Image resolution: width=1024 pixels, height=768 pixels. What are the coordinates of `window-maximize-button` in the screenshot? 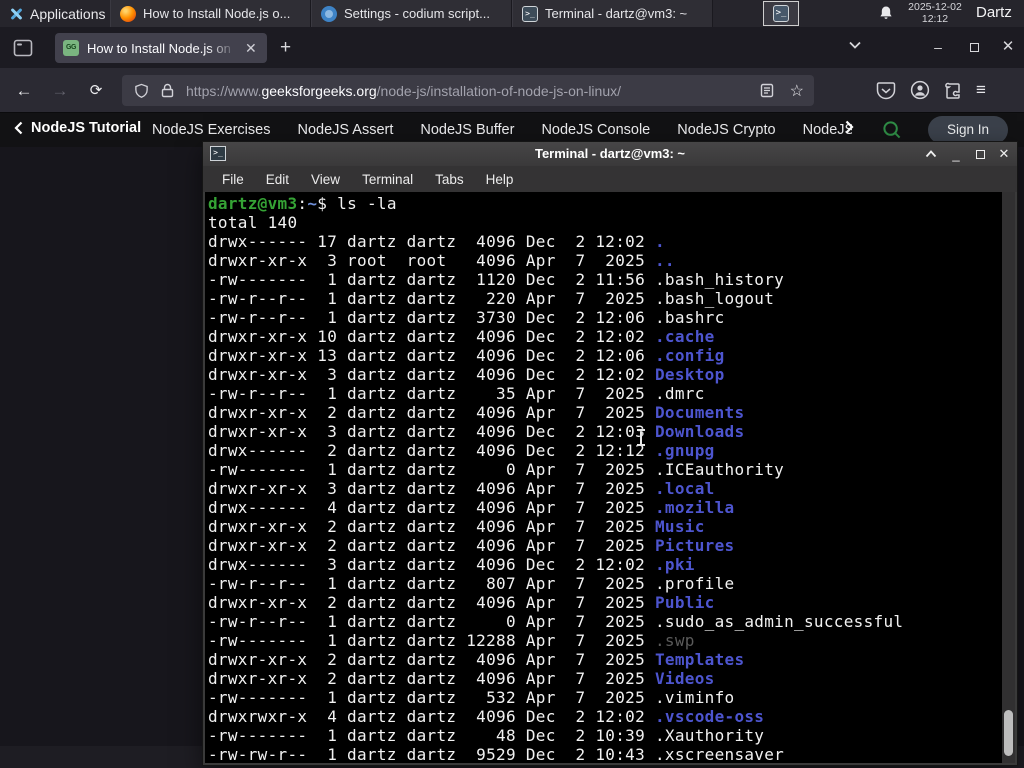 It's located at (974, 48).